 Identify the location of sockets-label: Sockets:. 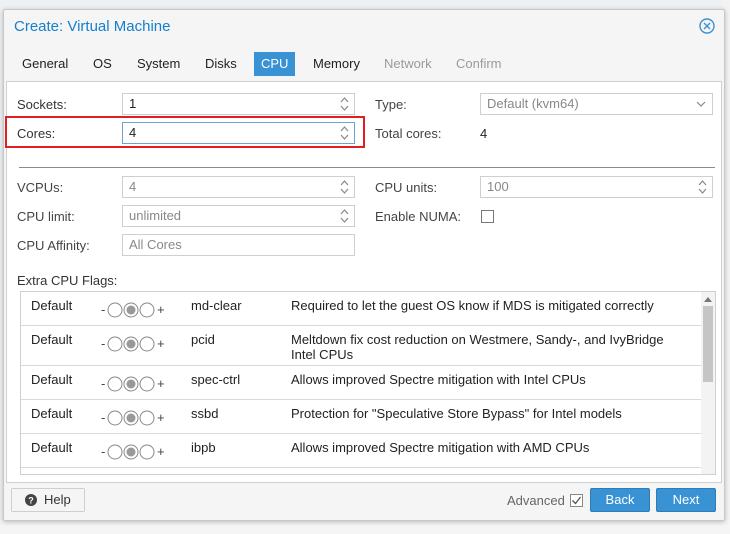
(42, 104).